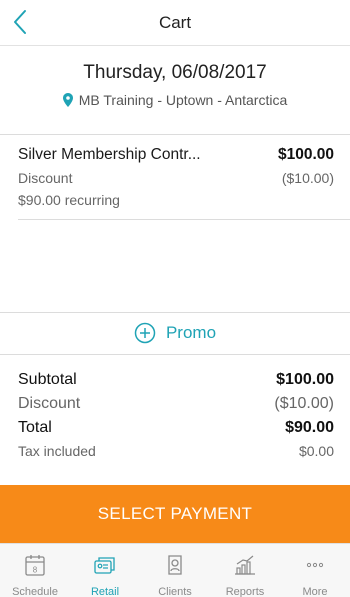 This screenshot has height=597, width=350. I want to click on nav-header: Cart, so click(175, 23).